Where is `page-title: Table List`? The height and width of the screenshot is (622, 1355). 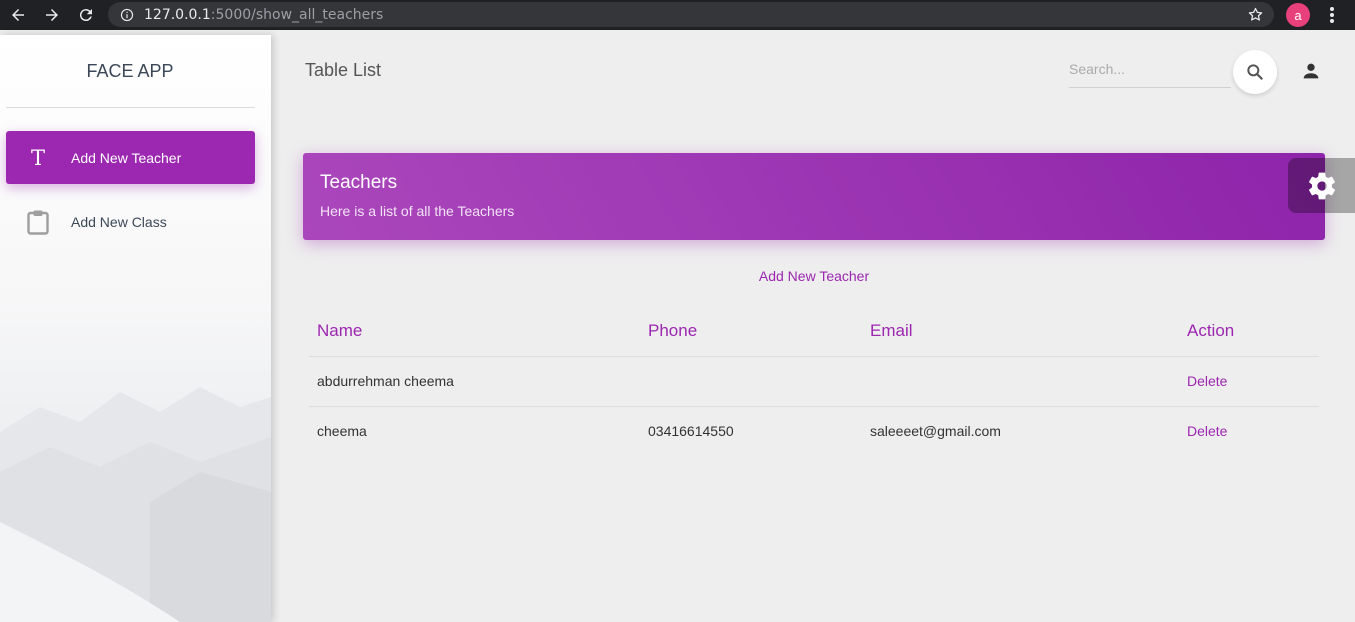
page-title: Table List is located at coordinates (343, 70).